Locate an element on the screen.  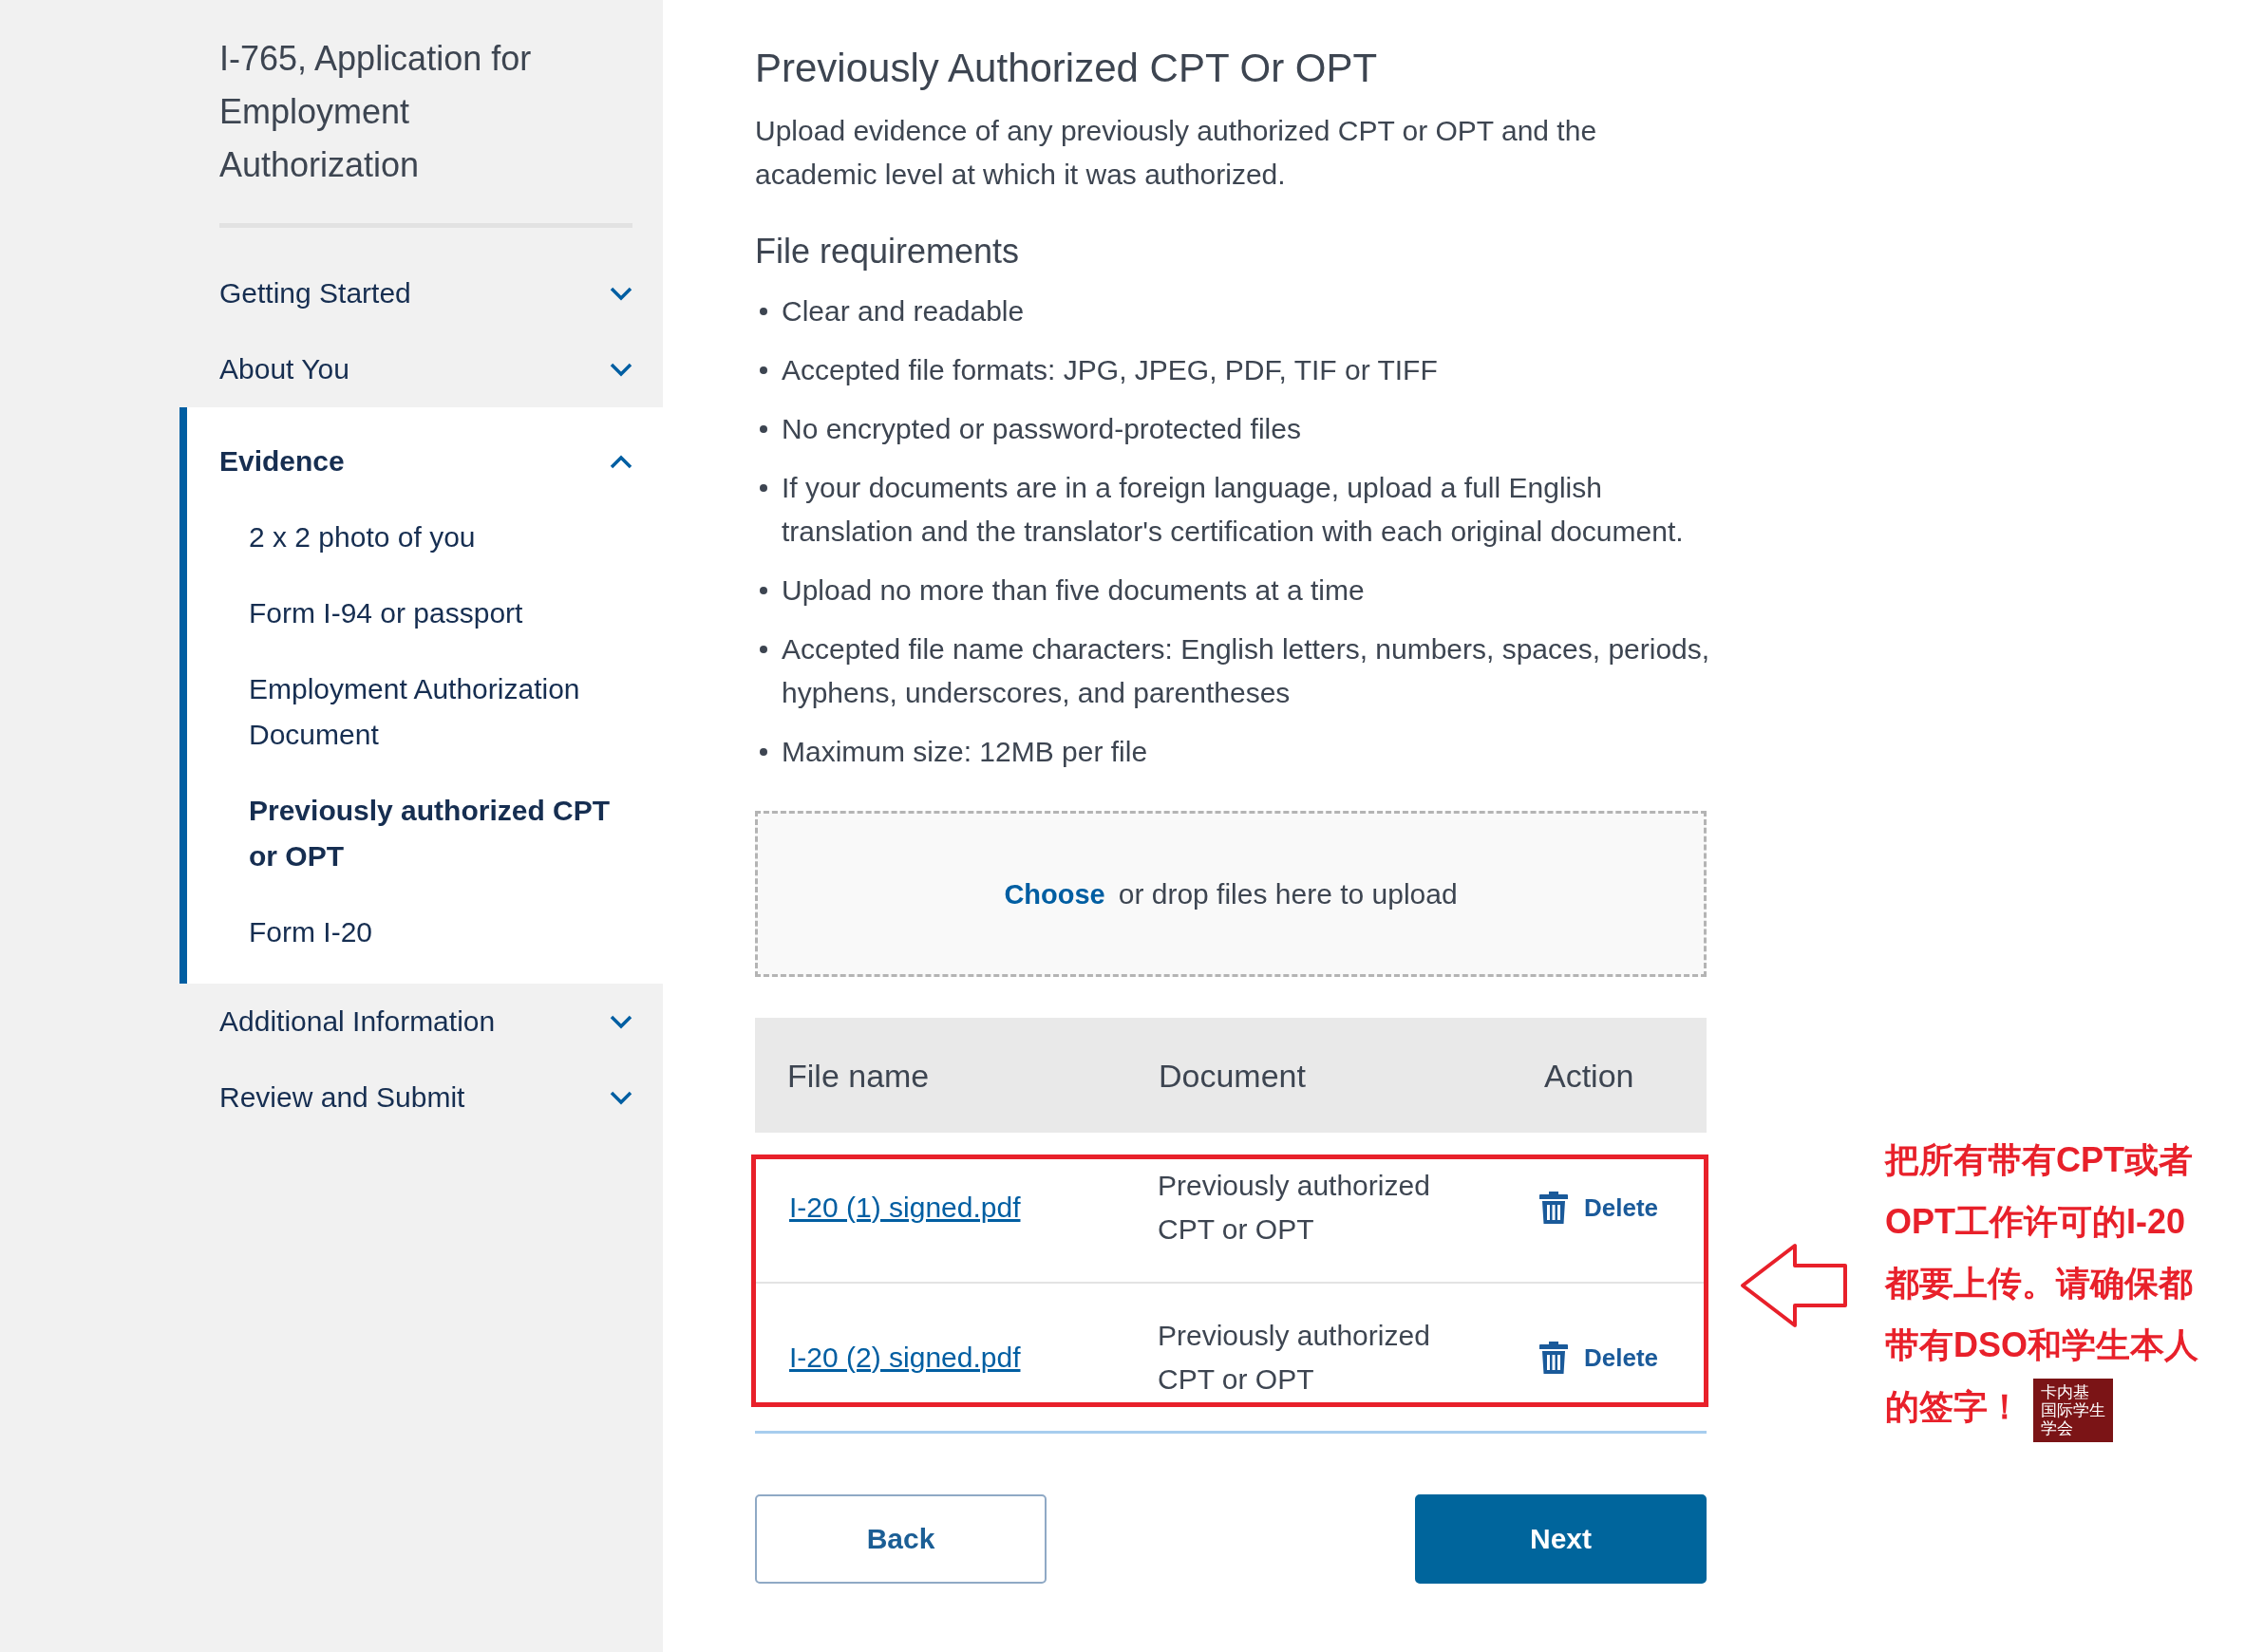
column-header: File name is located at coordinates (858, 1076).